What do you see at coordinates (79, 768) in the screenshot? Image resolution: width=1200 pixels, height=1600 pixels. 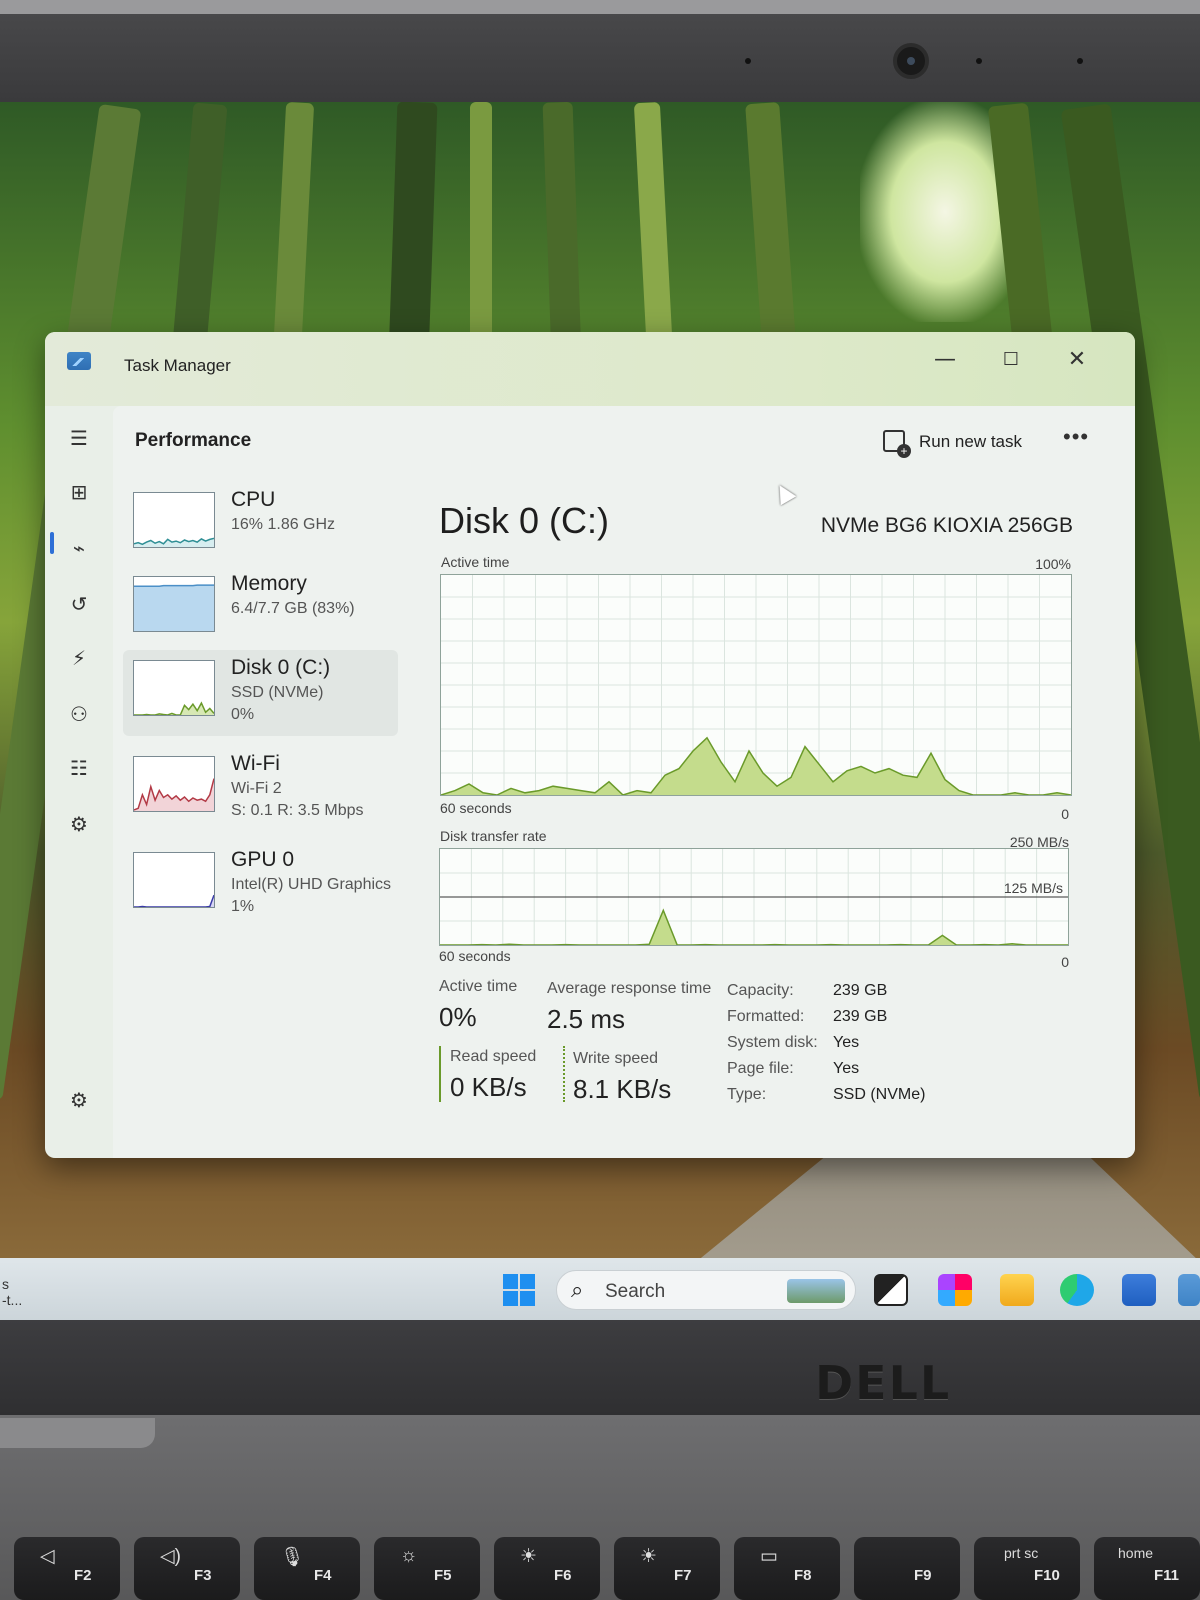 I see `details-icon: ☷` at bounding box center [79, 768].